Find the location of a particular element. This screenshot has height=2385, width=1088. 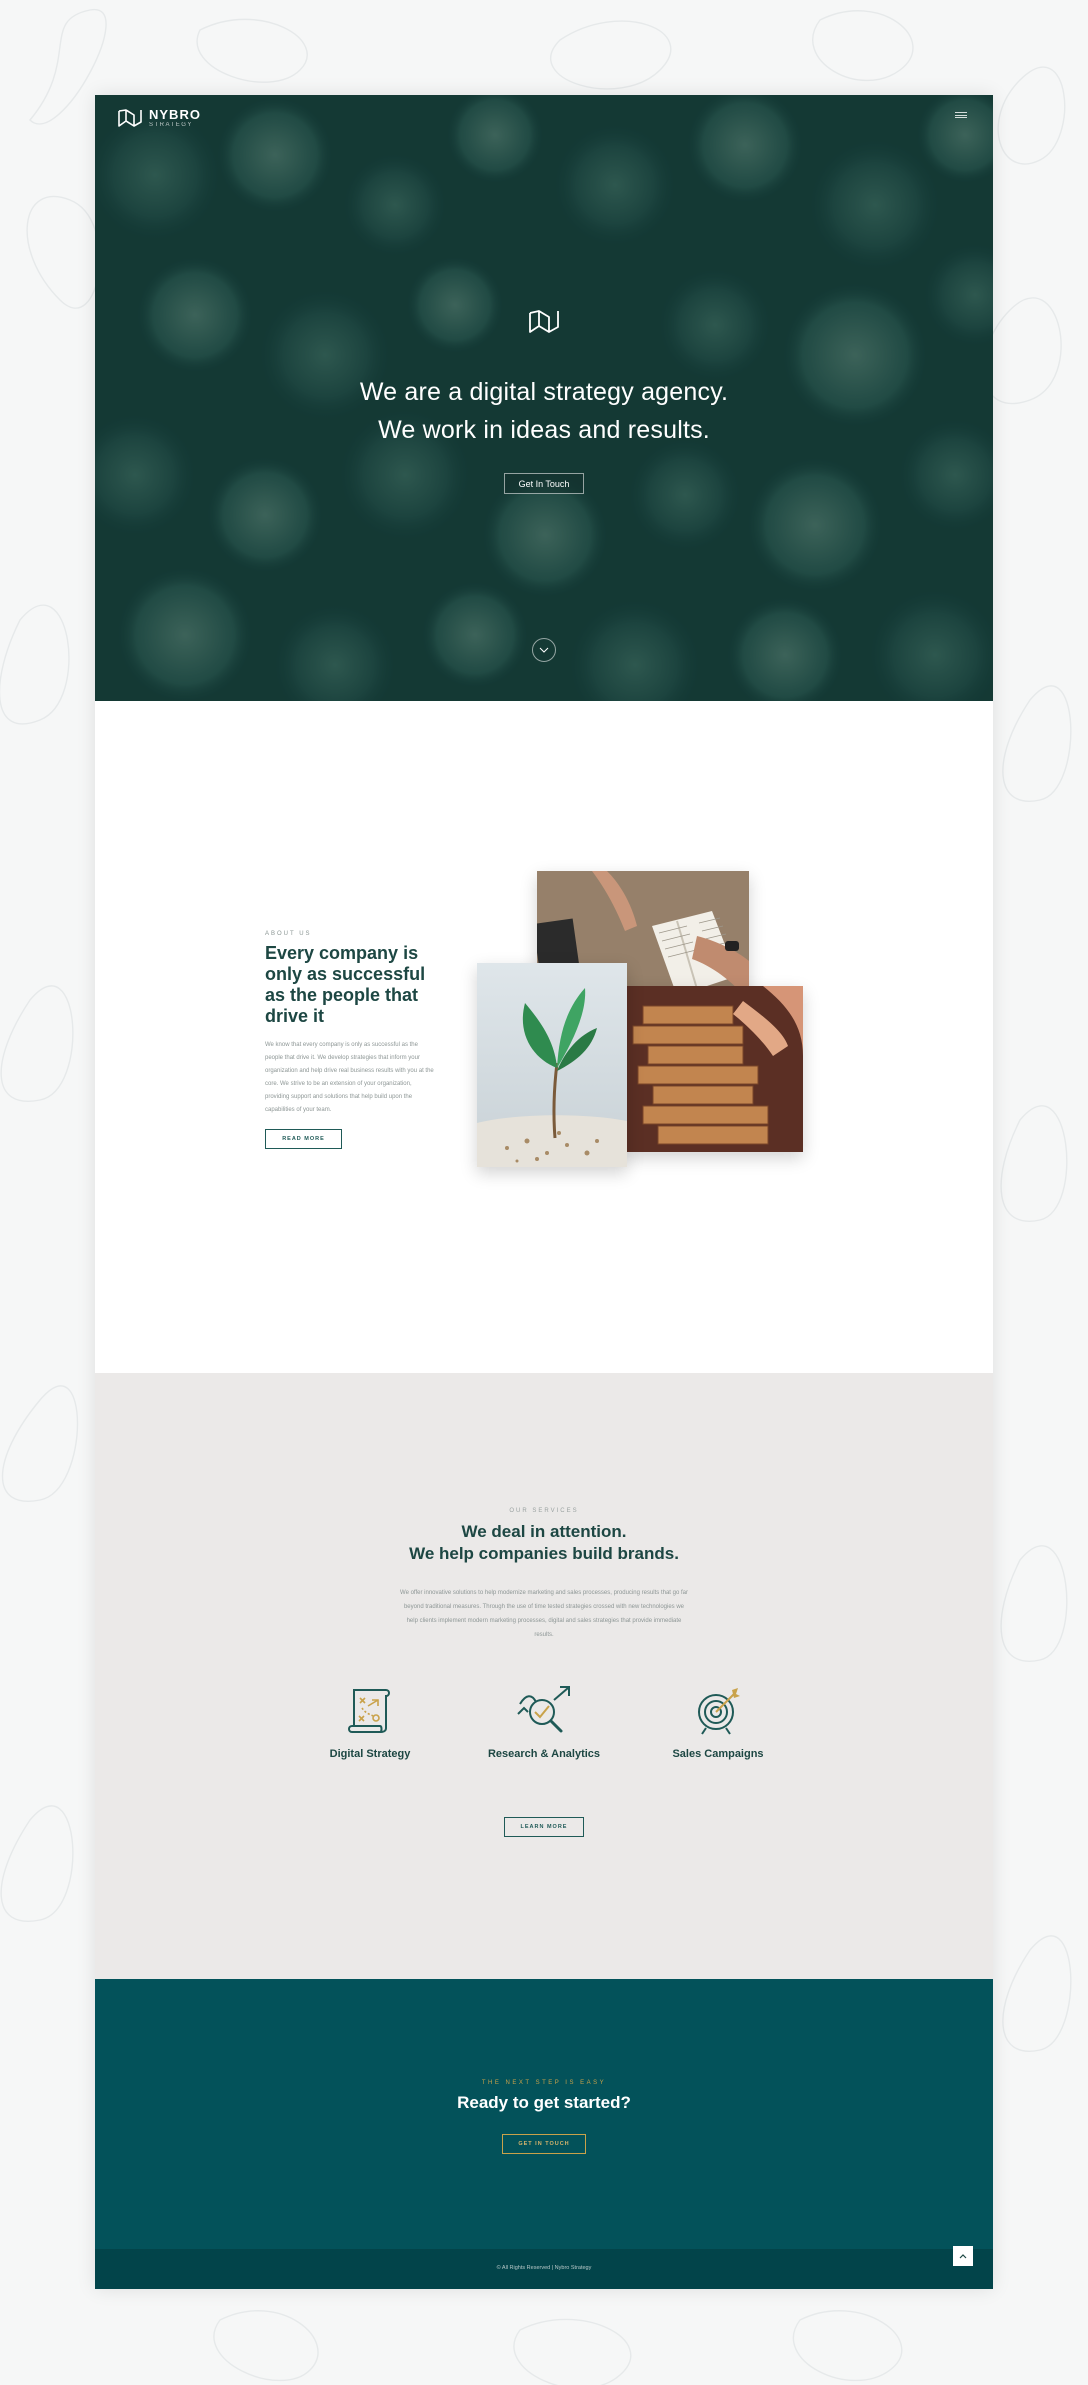

chevron-down-icon is located at coordinates (544, 650).